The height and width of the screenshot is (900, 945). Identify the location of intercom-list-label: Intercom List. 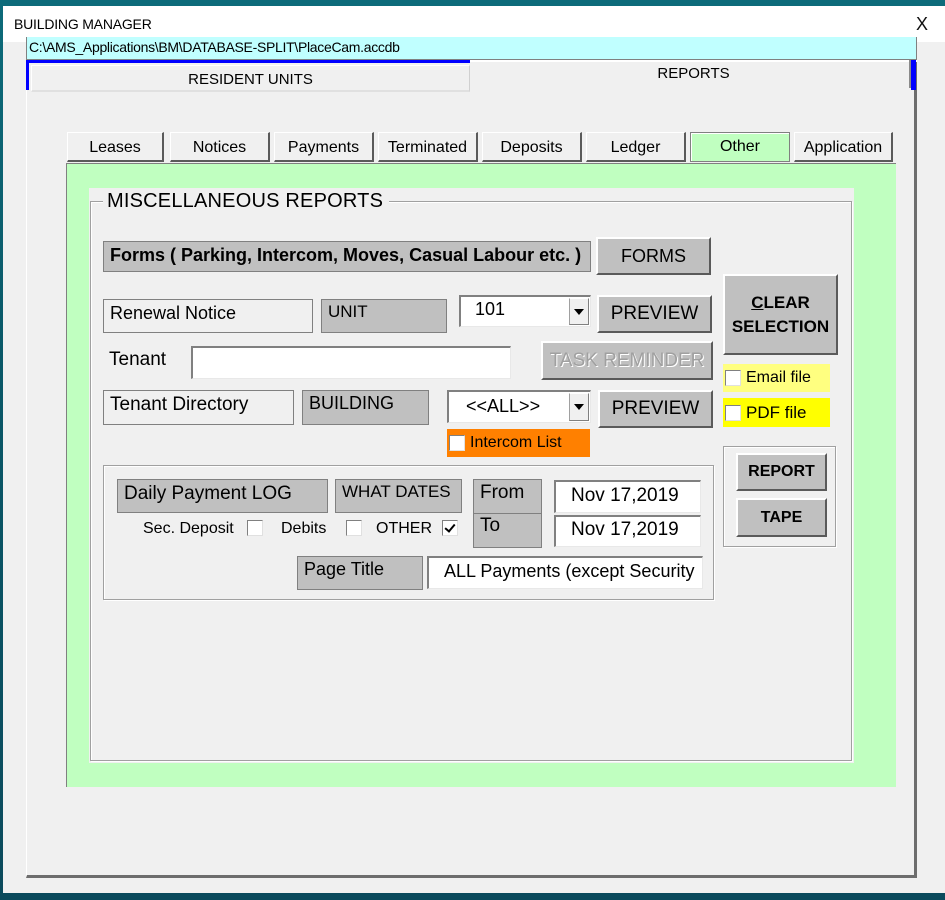
(516, 442).